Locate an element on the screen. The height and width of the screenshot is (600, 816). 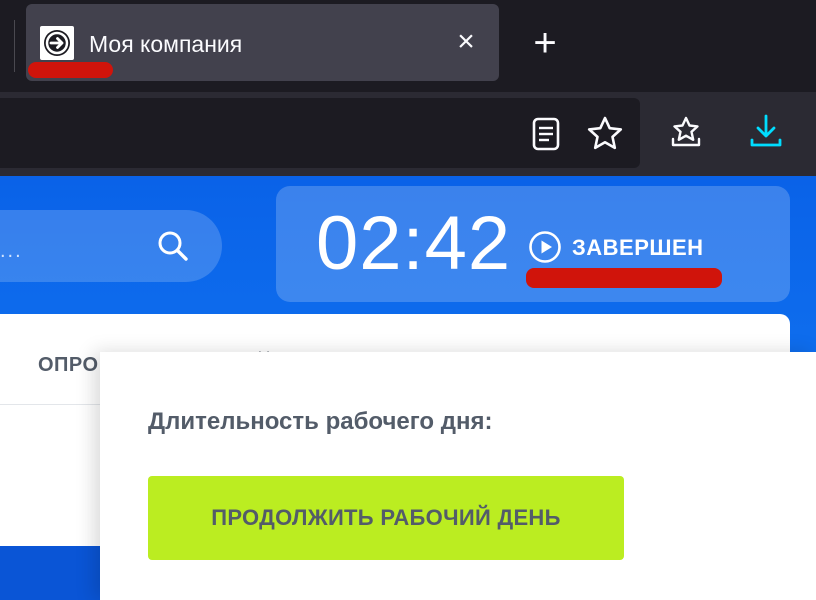
arrow-circle-icon is located at coordinates (57, 43).